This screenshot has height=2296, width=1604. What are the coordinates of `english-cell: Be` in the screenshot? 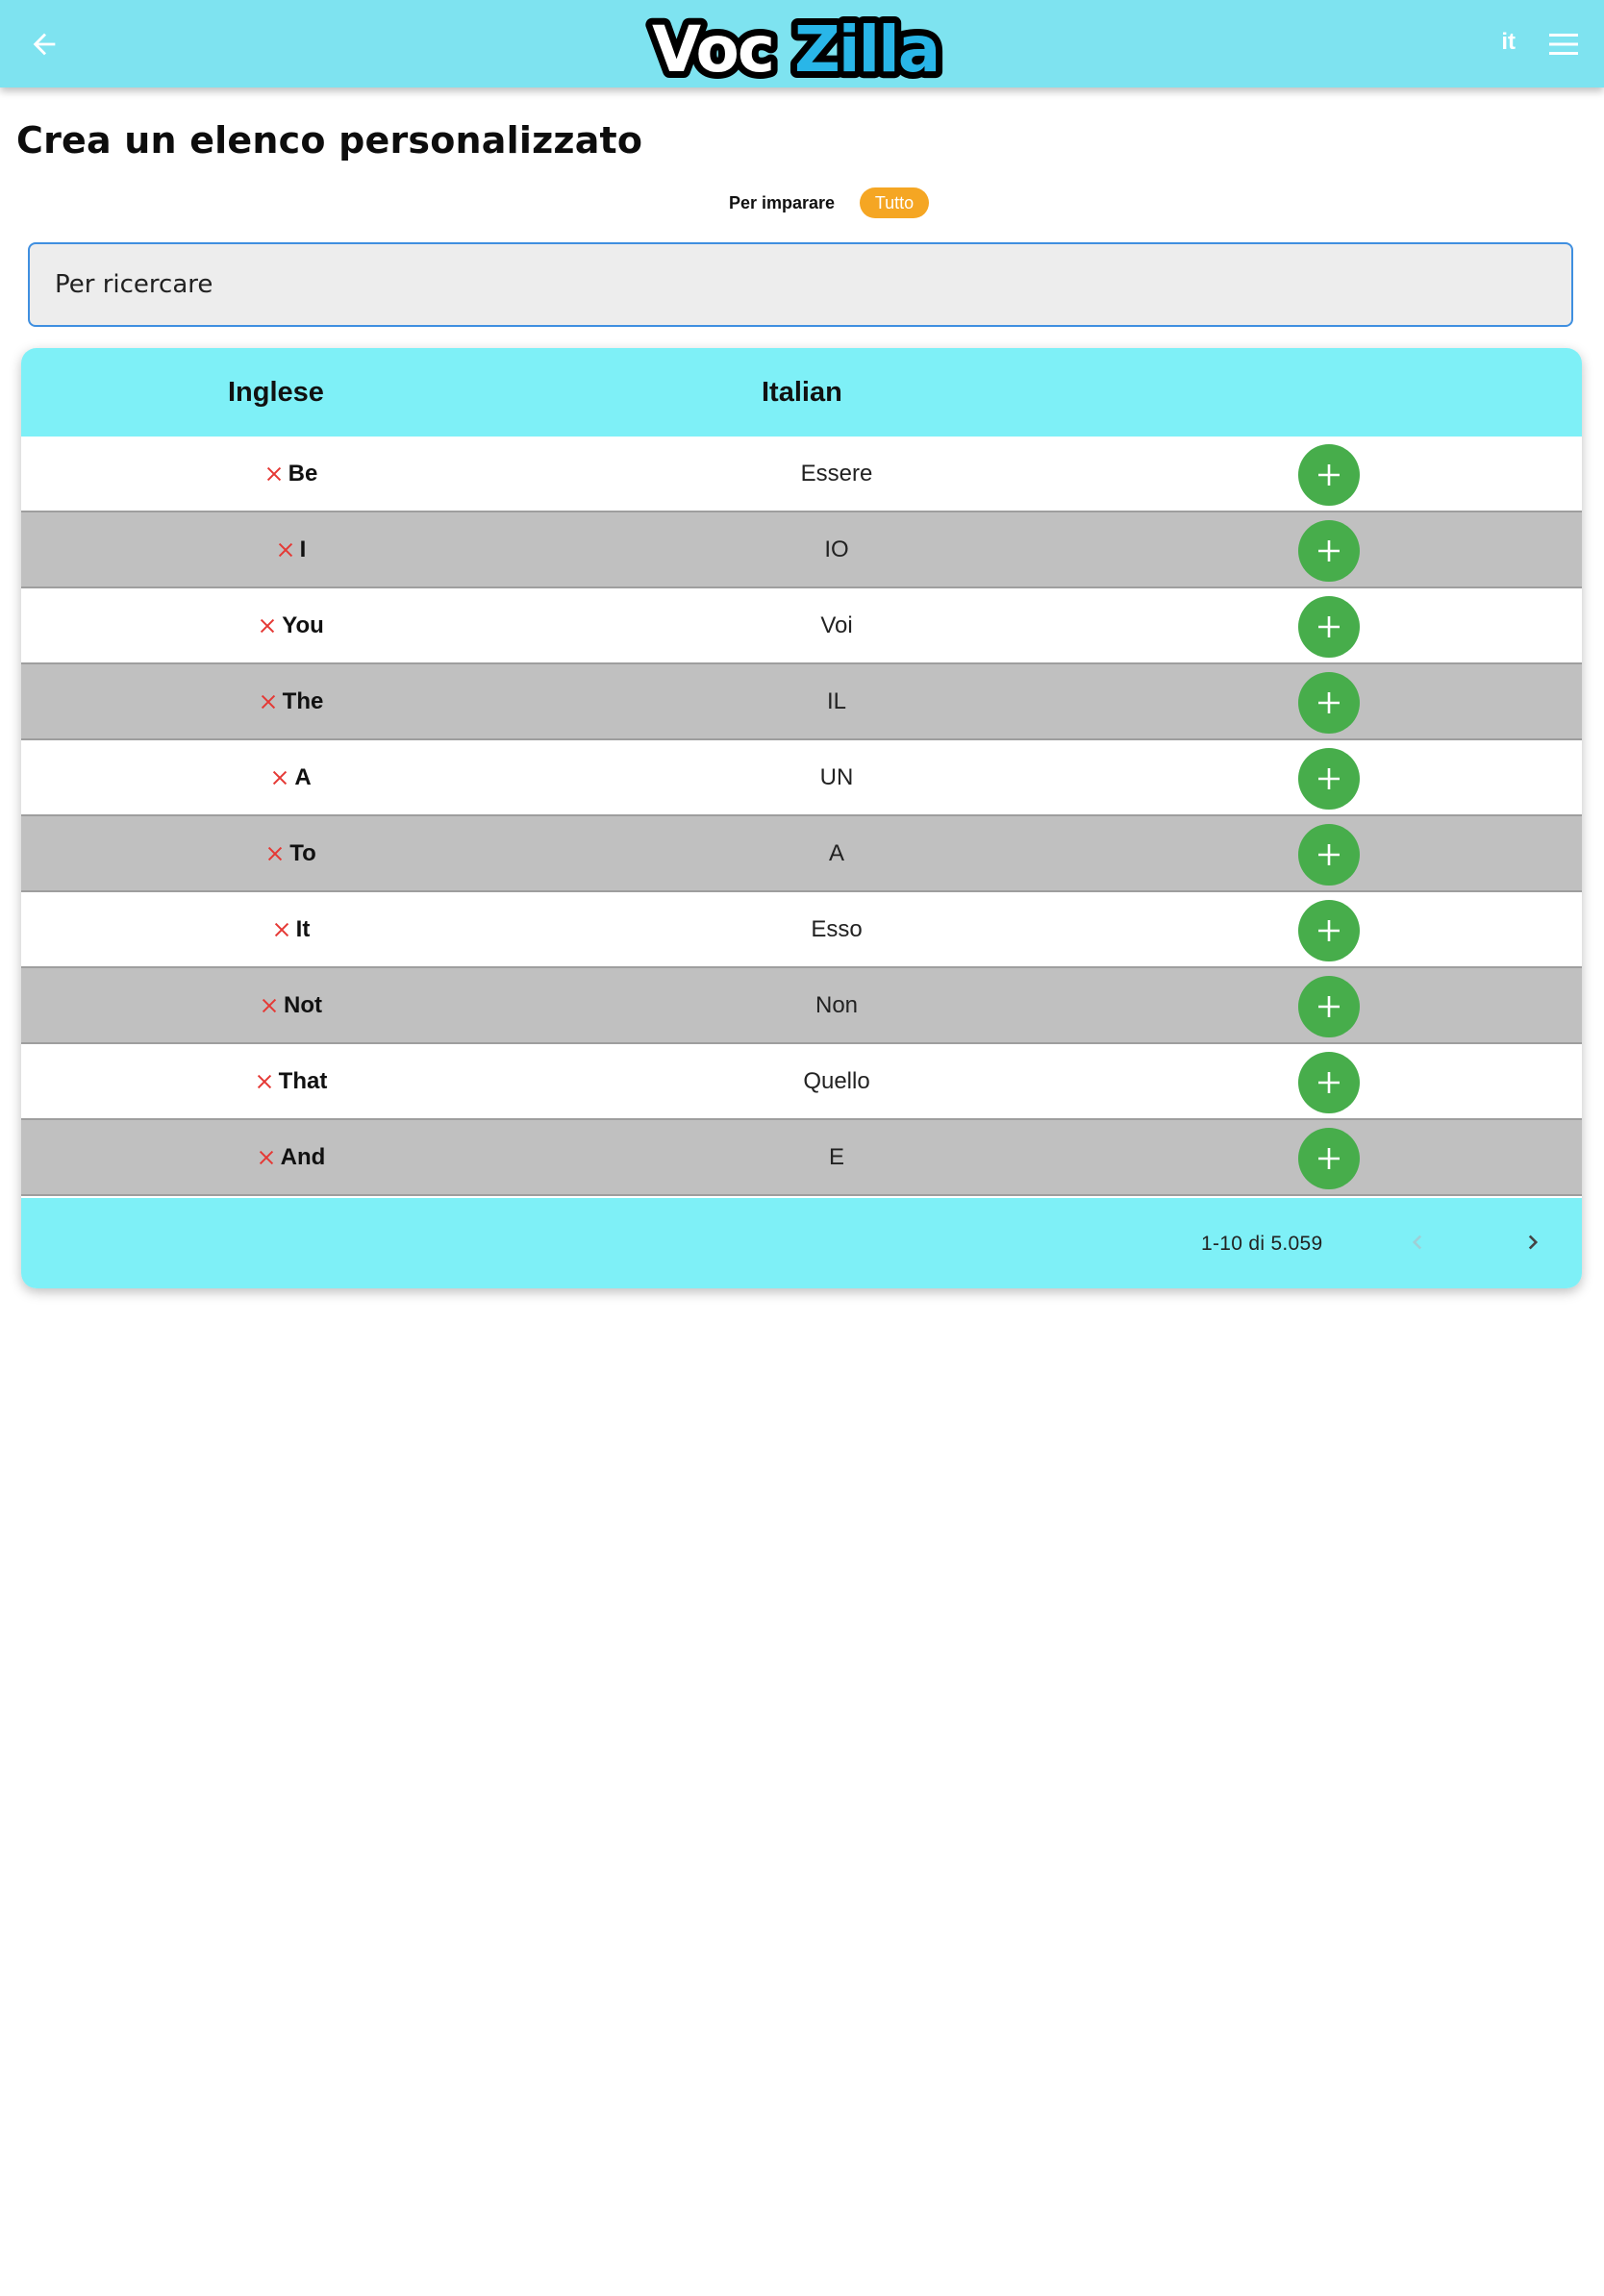 It's located at (290, 474).